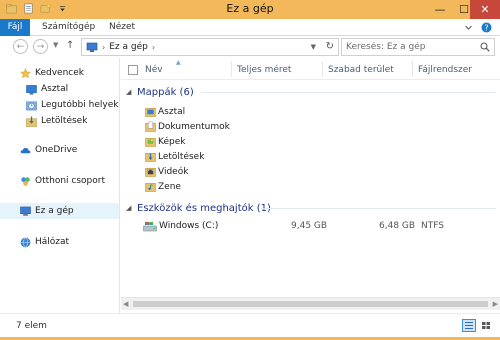 The width and height of the screenshot is (500, 340). Describe the element at coordinates (194, 126) in the screenshot. I see `item-name: Dokumentumok` at that location.